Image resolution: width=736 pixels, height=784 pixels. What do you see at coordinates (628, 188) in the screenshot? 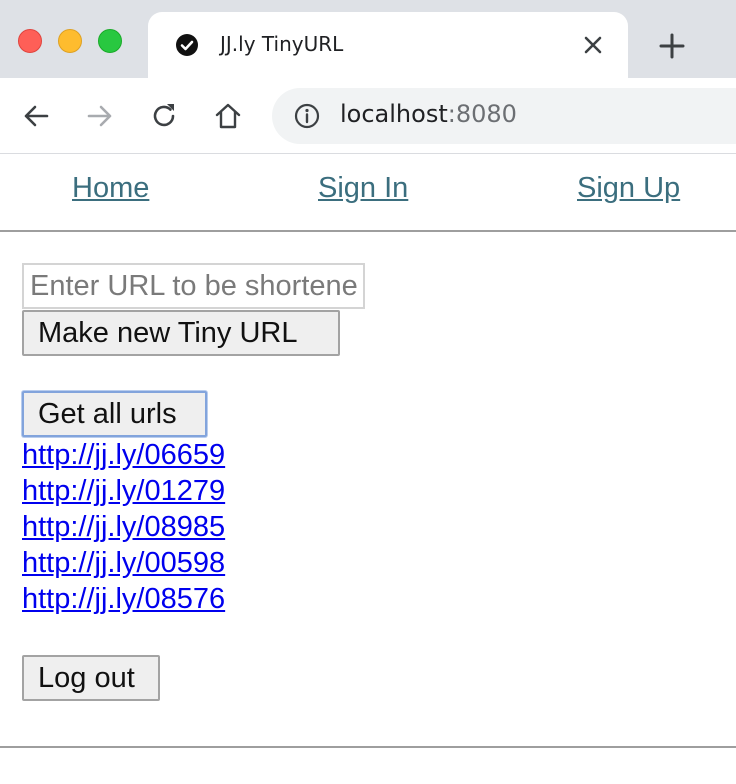
I see `nav-link-sign-up: Sign Up` at bounding box center [628, 188].